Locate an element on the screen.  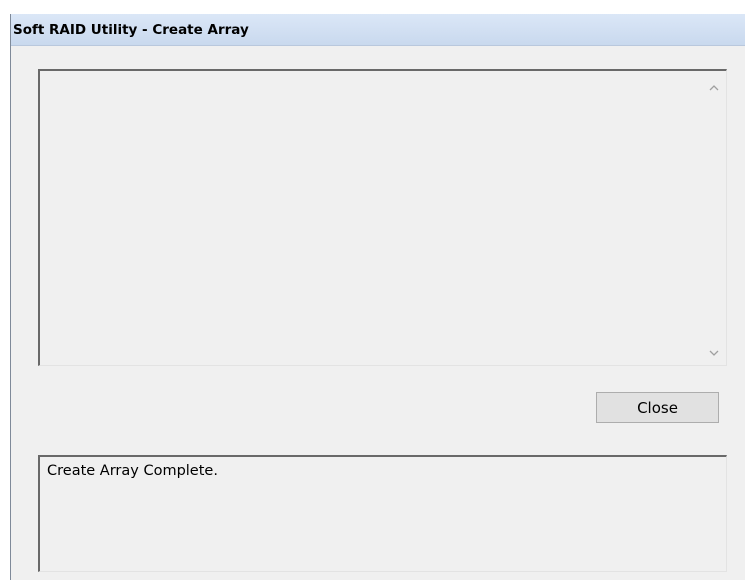
close-button: Close is located at coordinates (657, 407).